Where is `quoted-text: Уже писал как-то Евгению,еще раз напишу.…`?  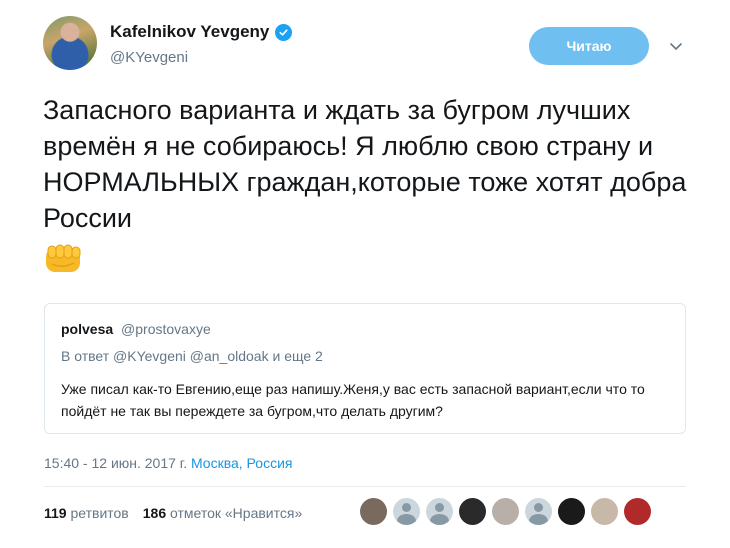 quoted-text: Уже писал как-то Евгению,еще раз напишу.… is located at coordinates (353, 400).